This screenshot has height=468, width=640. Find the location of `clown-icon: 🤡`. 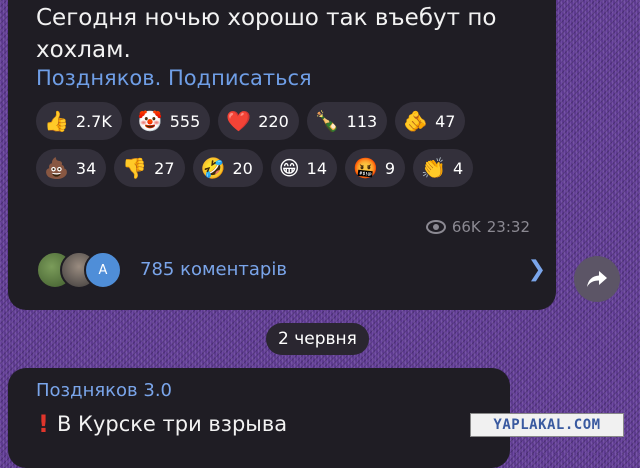

clown-icon: 🤡 is located at coordinates (150, 121).